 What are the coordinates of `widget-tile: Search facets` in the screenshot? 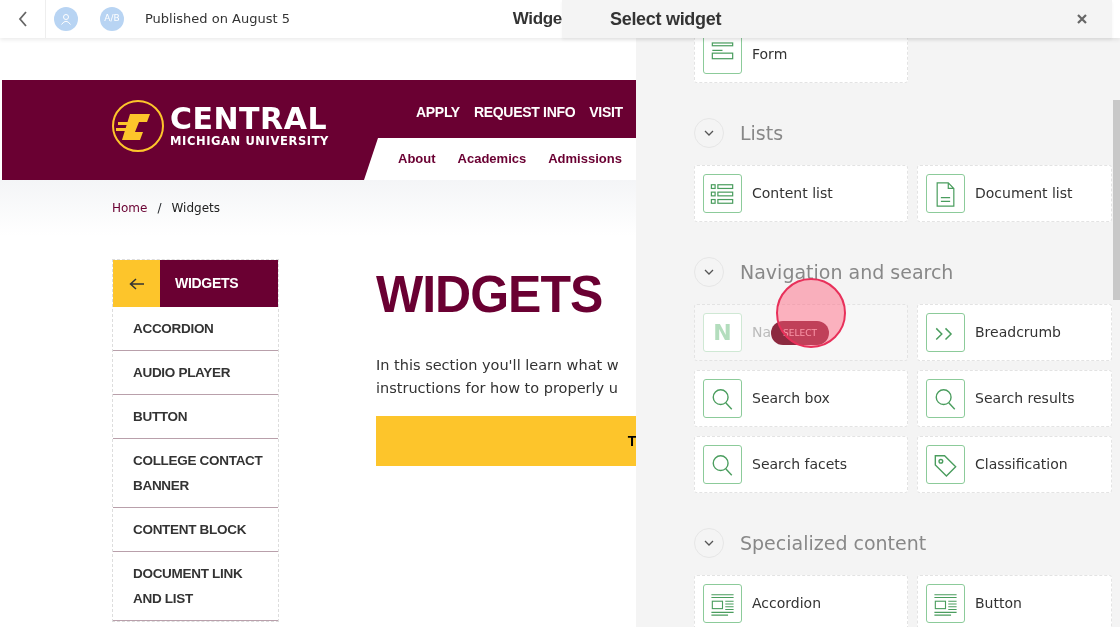 It's located at (801, 464).